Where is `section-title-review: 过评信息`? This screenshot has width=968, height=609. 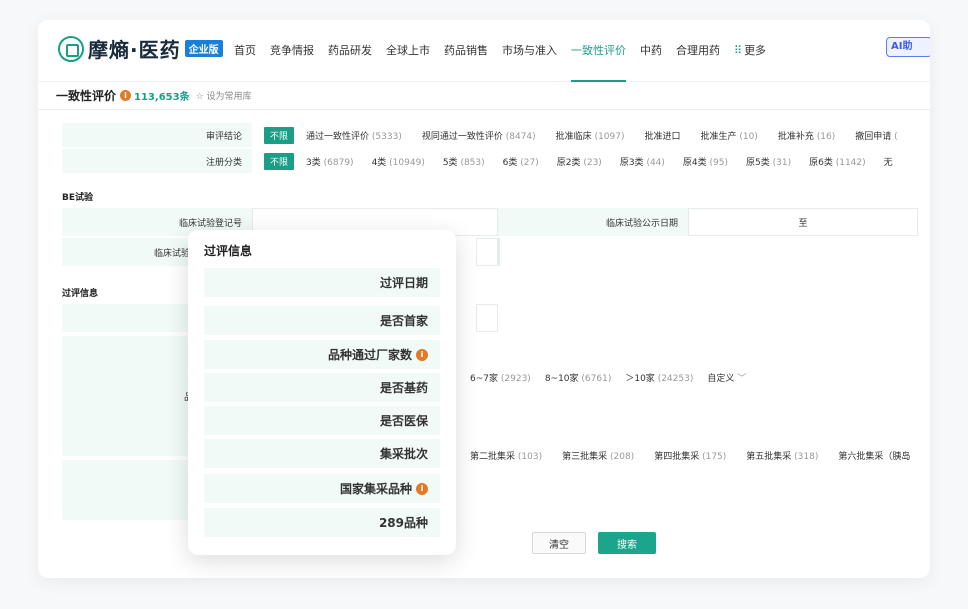
section-title-review: 过评信息 is located at coordinates (80, 294).